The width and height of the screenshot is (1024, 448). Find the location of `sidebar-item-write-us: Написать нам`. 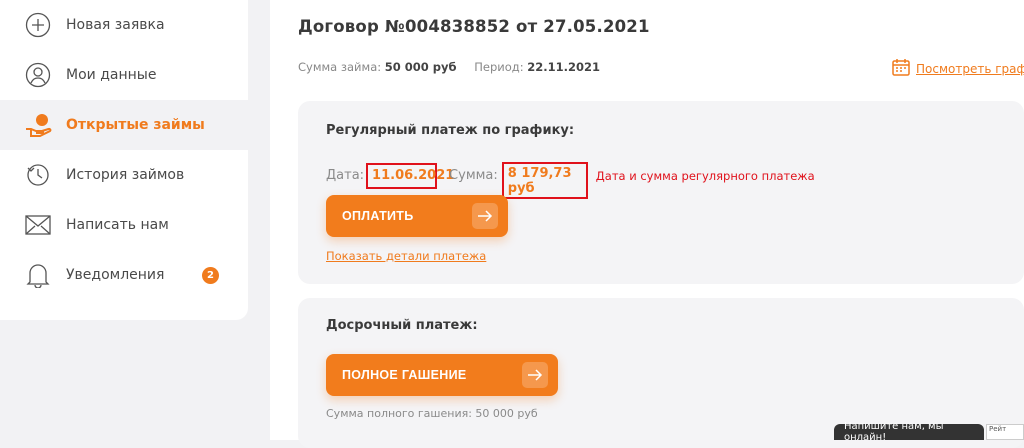

sidebar-item-write-us: Написать нам is located at coordinates (124, 225).